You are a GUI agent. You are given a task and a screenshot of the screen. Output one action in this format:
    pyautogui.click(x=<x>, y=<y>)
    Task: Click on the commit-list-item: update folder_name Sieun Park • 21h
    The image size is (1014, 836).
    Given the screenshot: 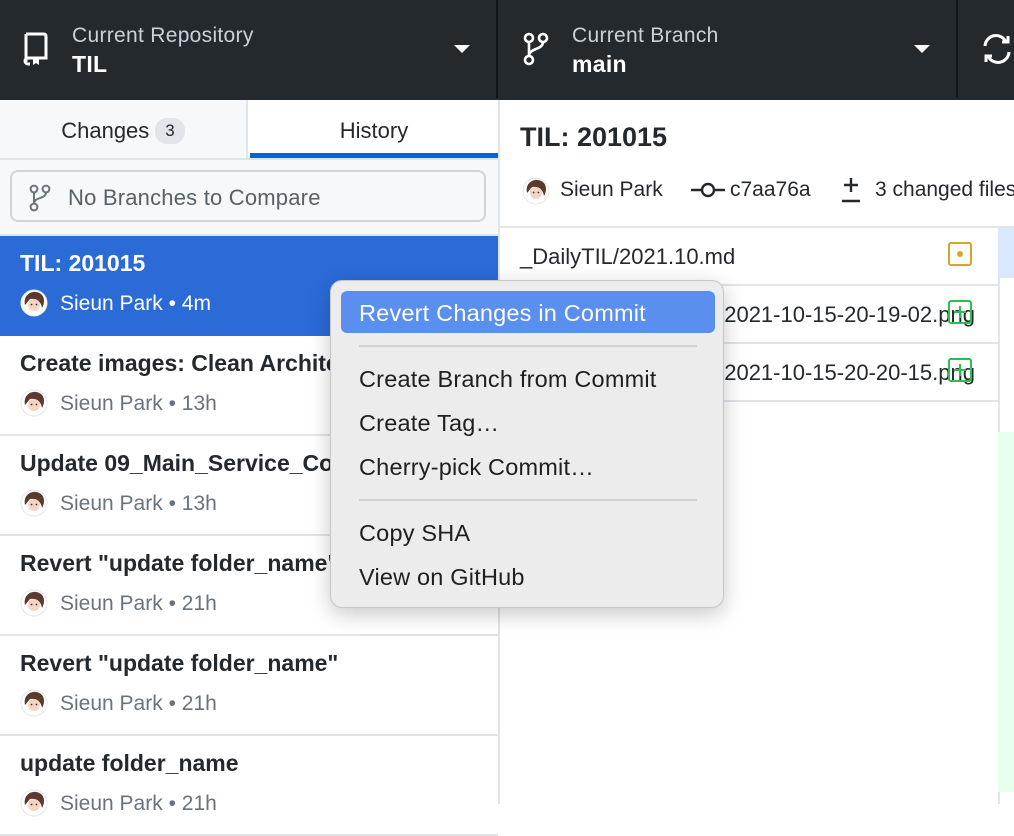 What is the action you would take?
    pyautogui.click(x=249, y=786)
    